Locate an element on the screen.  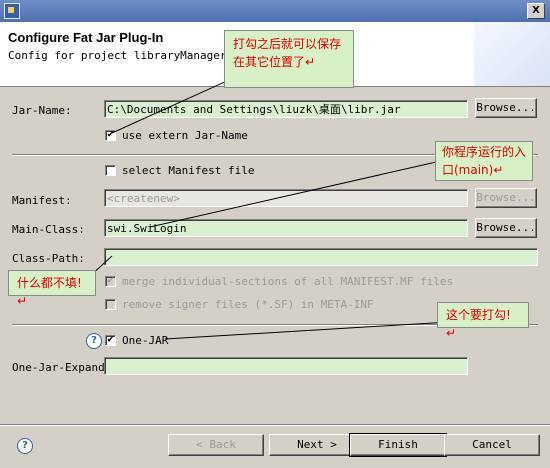
callout-leave-empty: 什么都不填!↵ is located at coordinates (52, 289).